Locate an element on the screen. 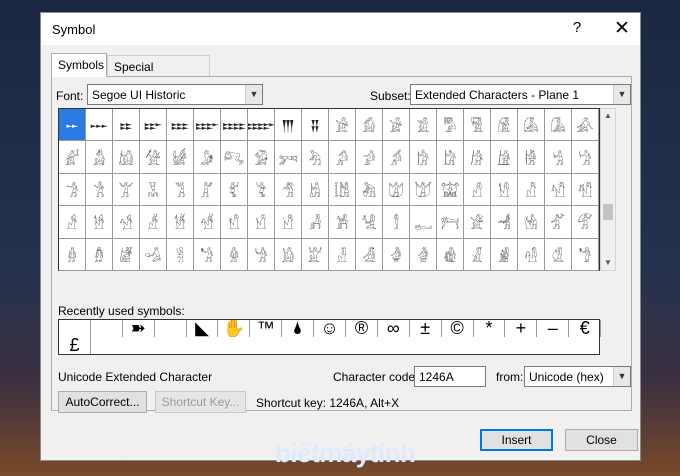 The height and width of the screenshot is (476, 680). font-select: Segoe UI Historic ▼ is located at coordinates (175, 94).